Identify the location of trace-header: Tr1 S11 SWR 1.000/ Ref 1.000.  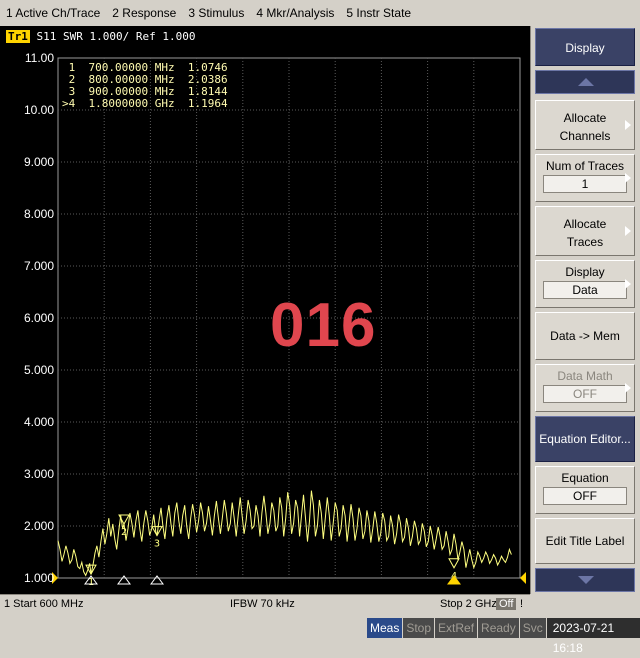
(100, 36).